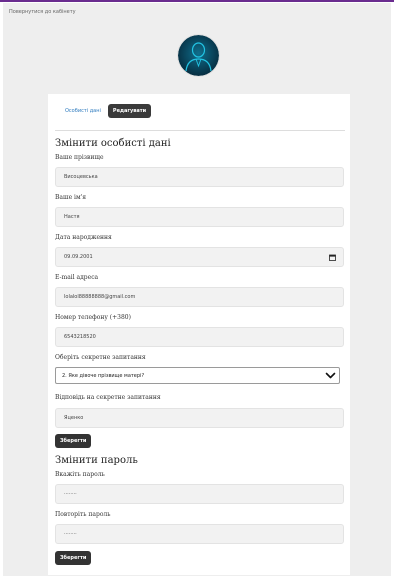 The image size is (394, 579). What do you see at coordinates (42, 12) in the screenshot?
I see `back-to-cabinet-link: Повернутися до кабінету` at bounding box center [42, 12].